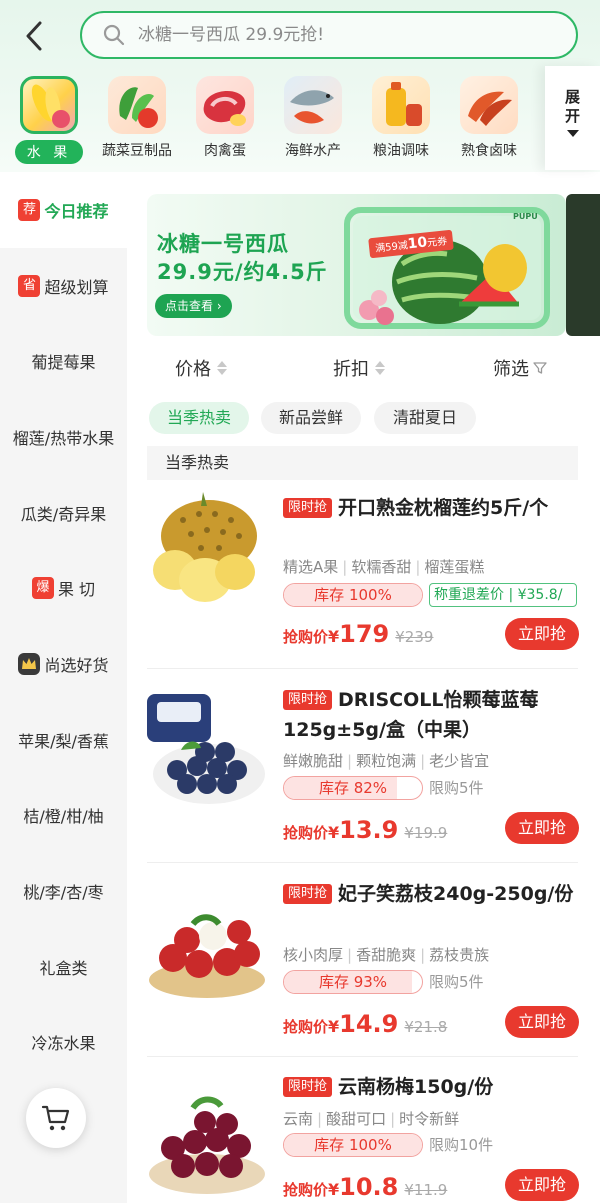  What do you see at coordinates (426, 1190) in the screenshot?
I see `original-price: ¥11.9` at bounding box center [426, 1190].